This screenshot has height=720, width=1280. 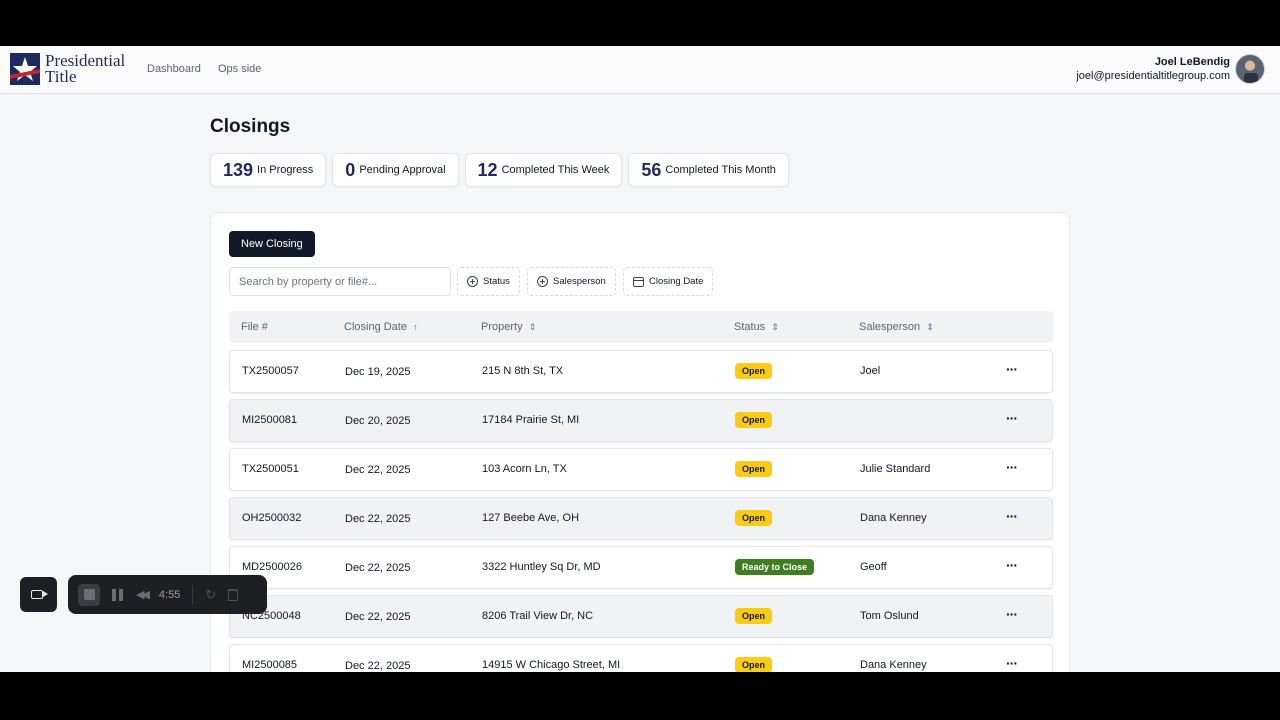 I want to click on calendar-icon, so click(x=638, y=281).